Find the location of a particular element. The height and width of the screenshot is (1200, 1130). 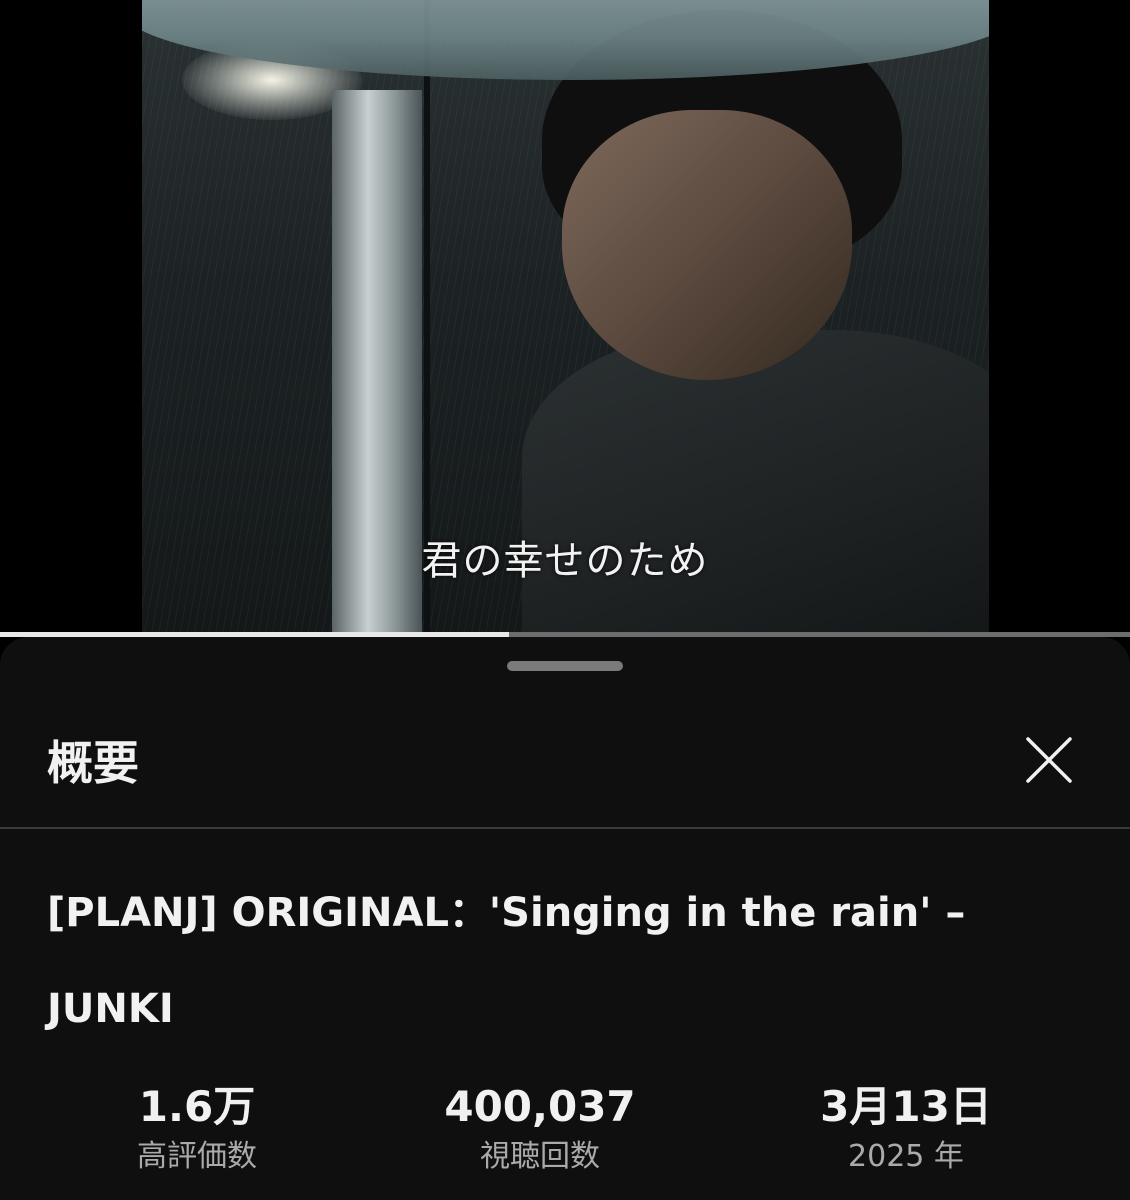

header-divider is located at coordinates (565, 828).